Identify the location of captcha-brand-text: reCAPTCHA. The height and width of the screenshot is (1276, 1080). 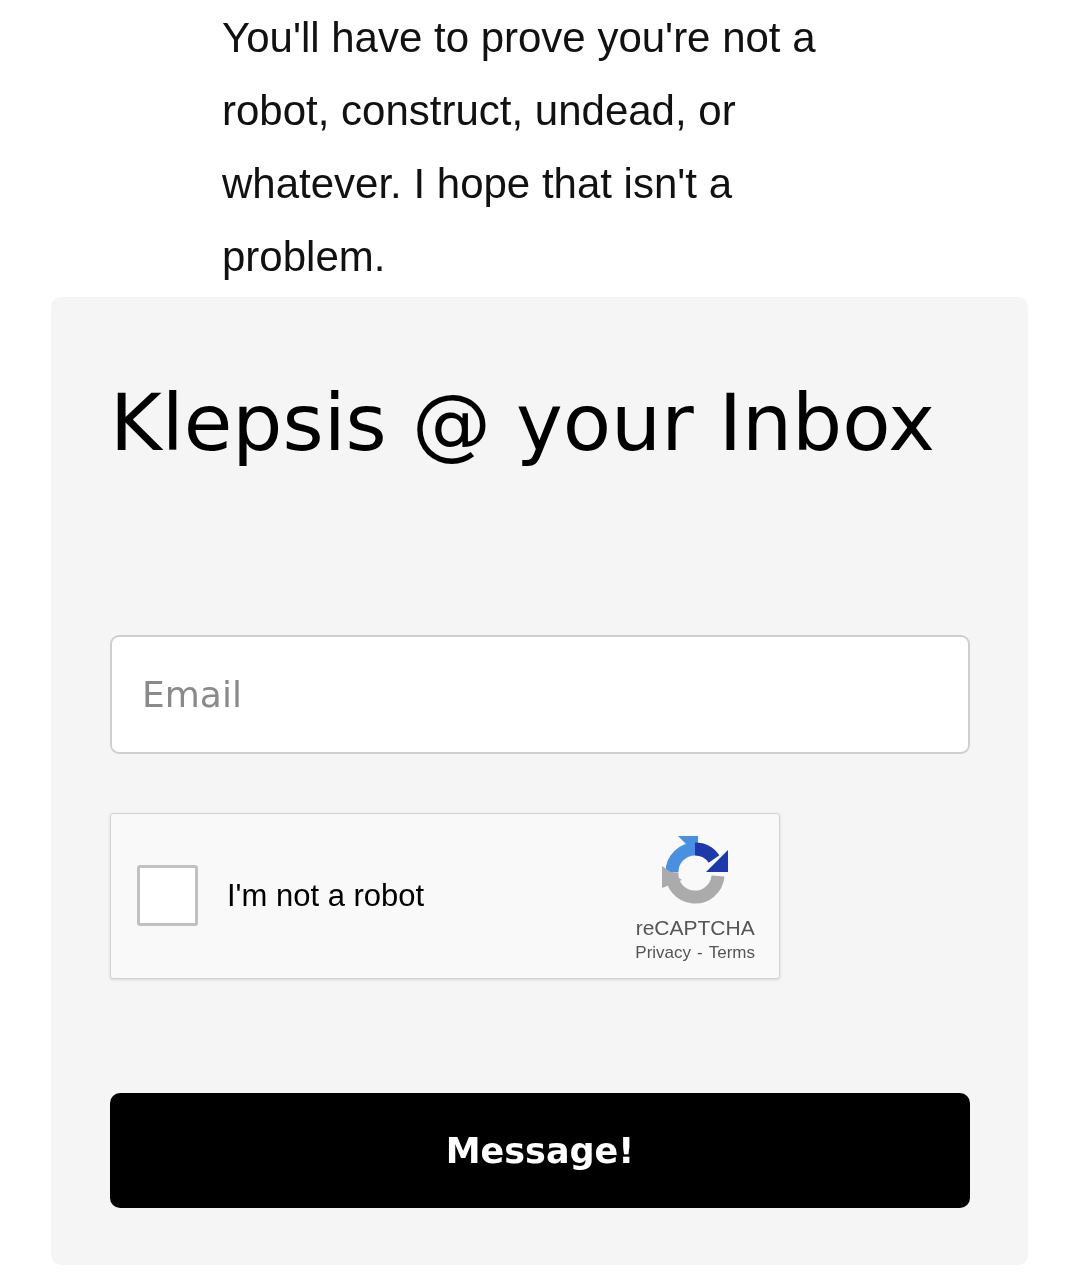
(695, 927).